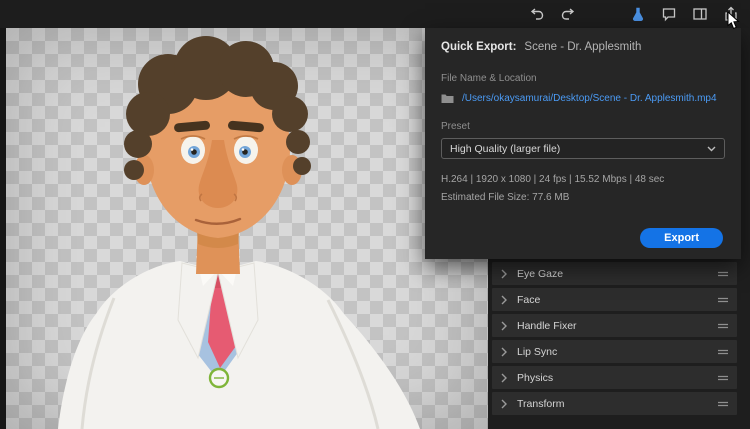 The width and height of the screenshot is (750, 429). I want to click on property-row-face: Face, so click(614, 299).